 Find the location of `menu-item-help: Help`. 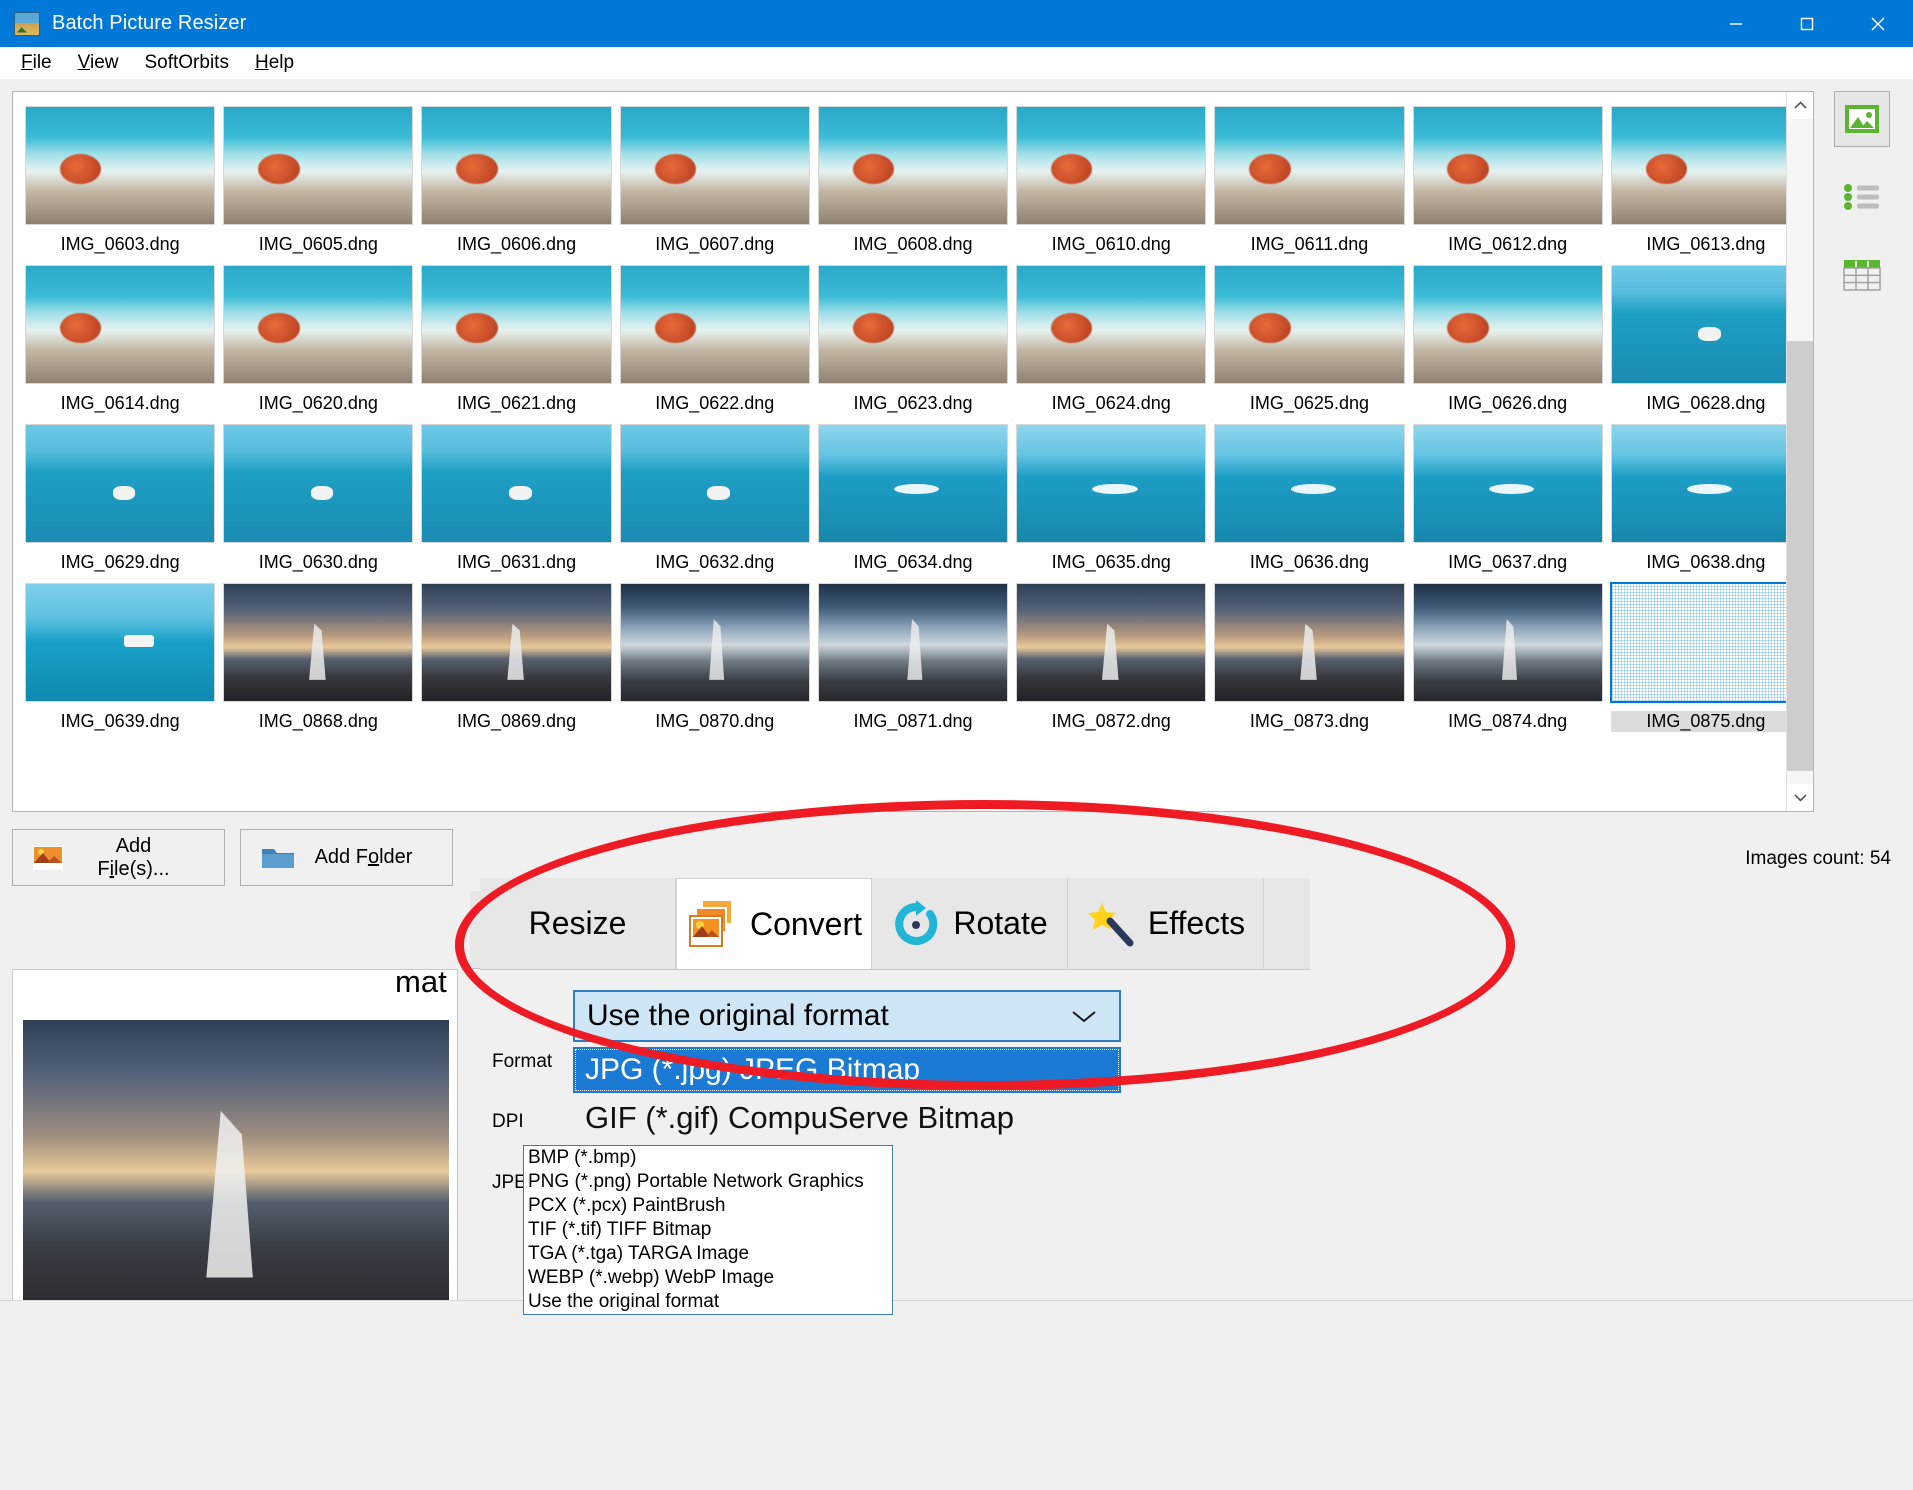

menu-item-help: Help is located at coordinates (274, 63).